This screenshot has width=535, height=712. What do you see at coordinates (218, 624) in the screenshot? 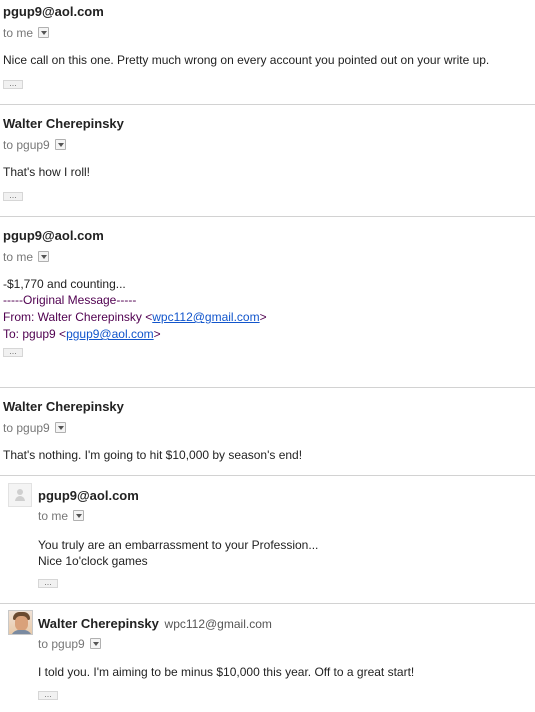
I see `sender-email: wpc112@gmail.com` at bounding box center [218, 624].